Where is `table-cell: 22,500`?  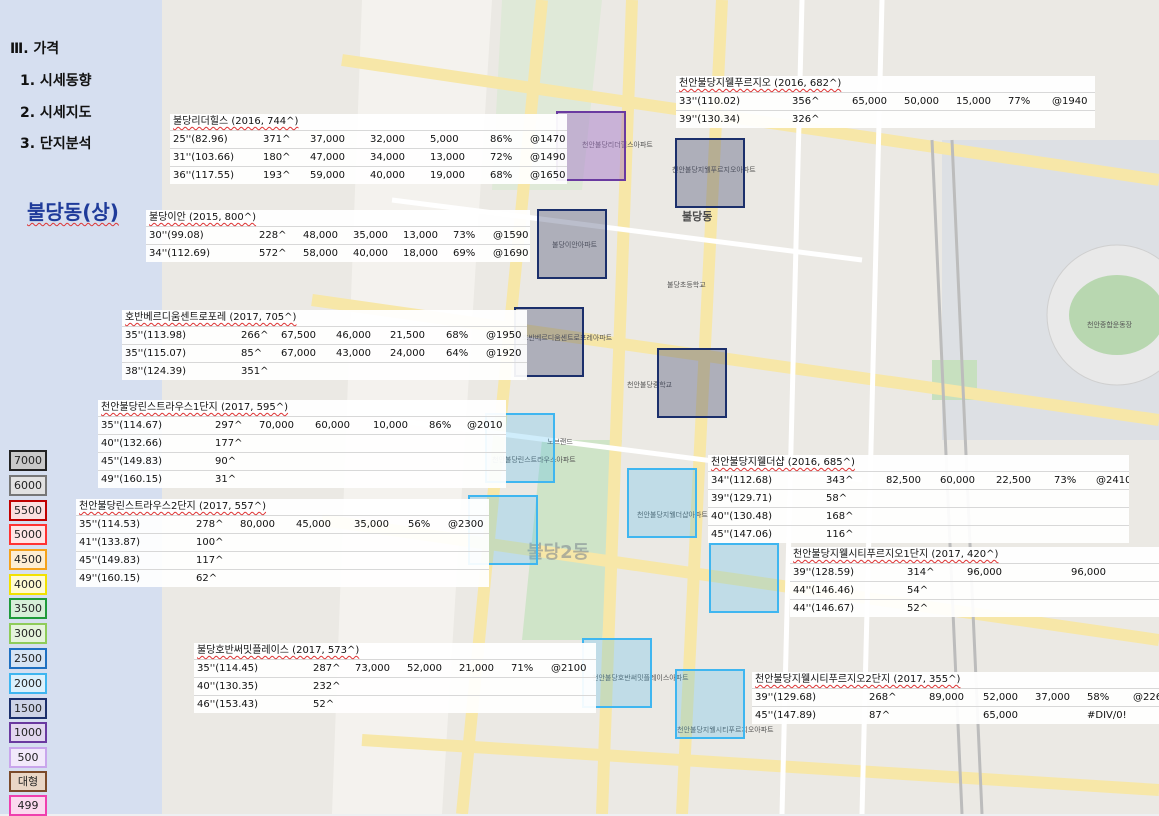 table-cell: 22,500 is located at coordinates (1013, 480).